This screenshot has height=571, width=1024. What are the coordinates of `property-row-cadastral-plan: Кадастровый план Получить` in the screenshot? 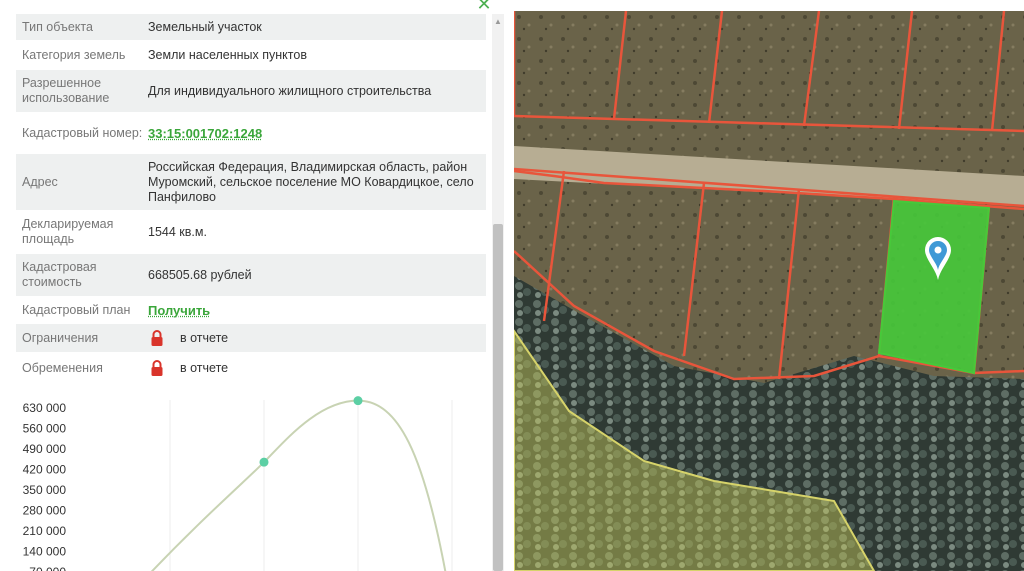 It's located at (251, 310).